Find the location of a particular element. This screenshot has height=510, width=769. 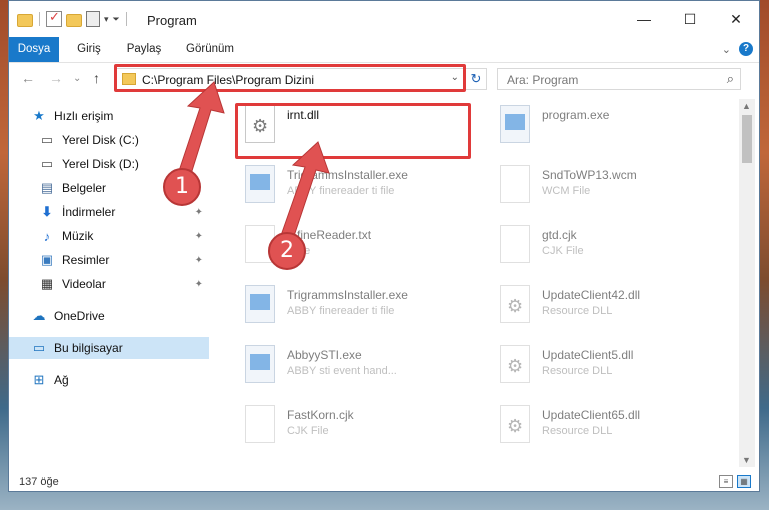

file-name: UpdateClient5.dll is located at coordinates (588, 355).